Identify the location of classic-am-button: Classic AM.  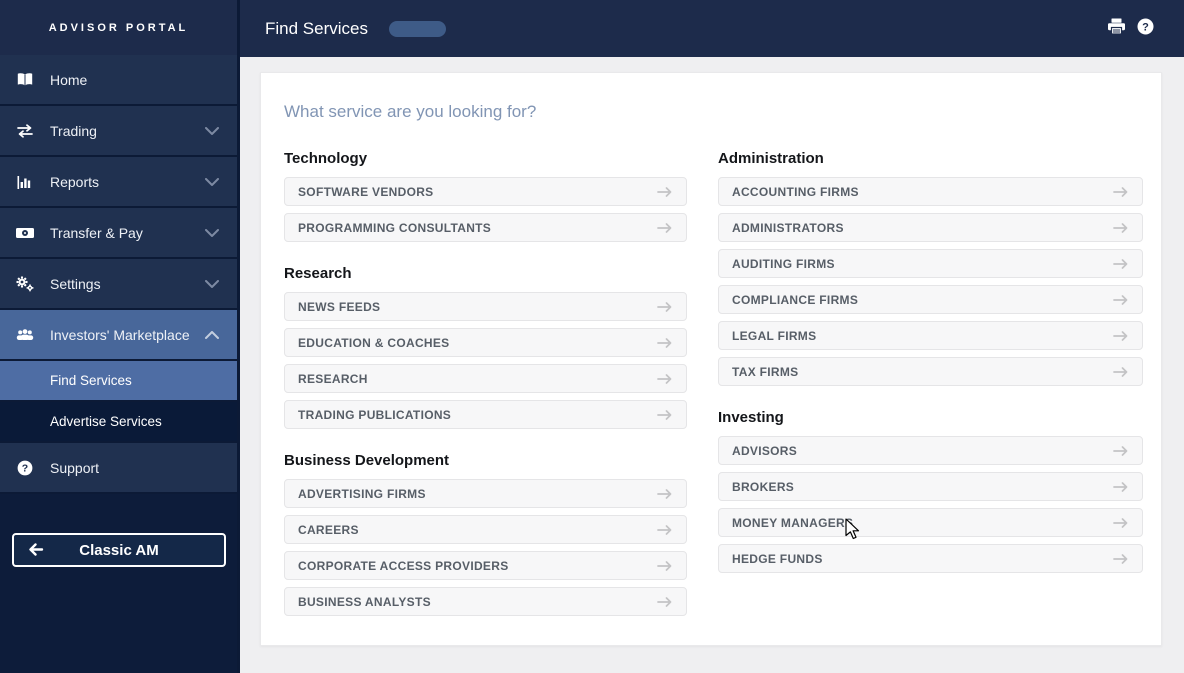
(119, 550).